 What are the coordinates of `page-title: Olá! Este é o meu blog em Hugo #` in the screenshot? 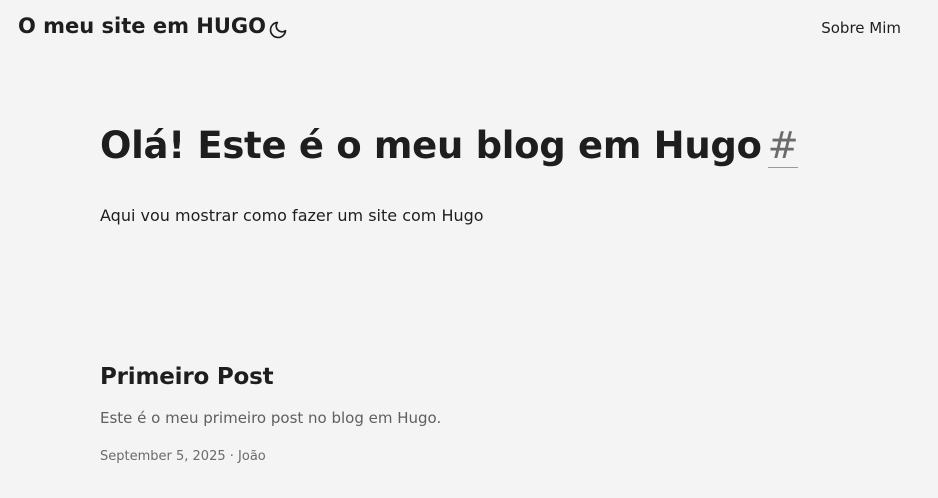 It's located at (449, 146).